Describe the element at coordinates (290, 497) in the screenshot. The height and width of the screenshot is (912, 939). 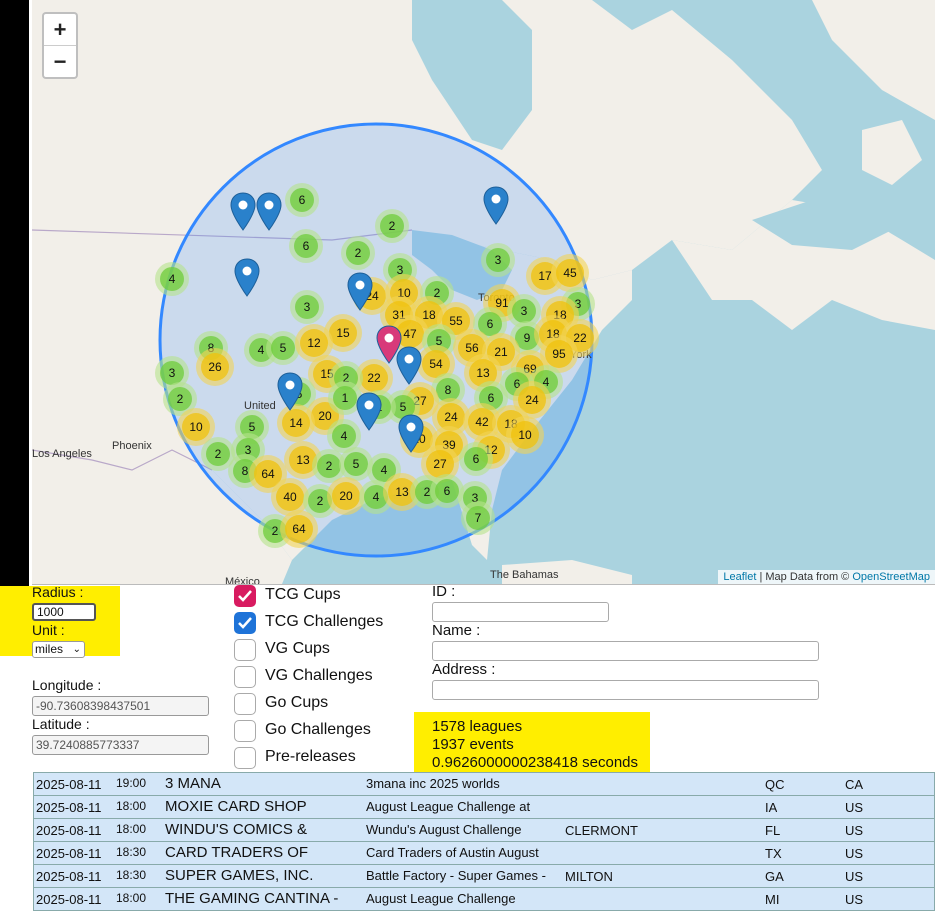
I see `cluster-count: 40` at that location.